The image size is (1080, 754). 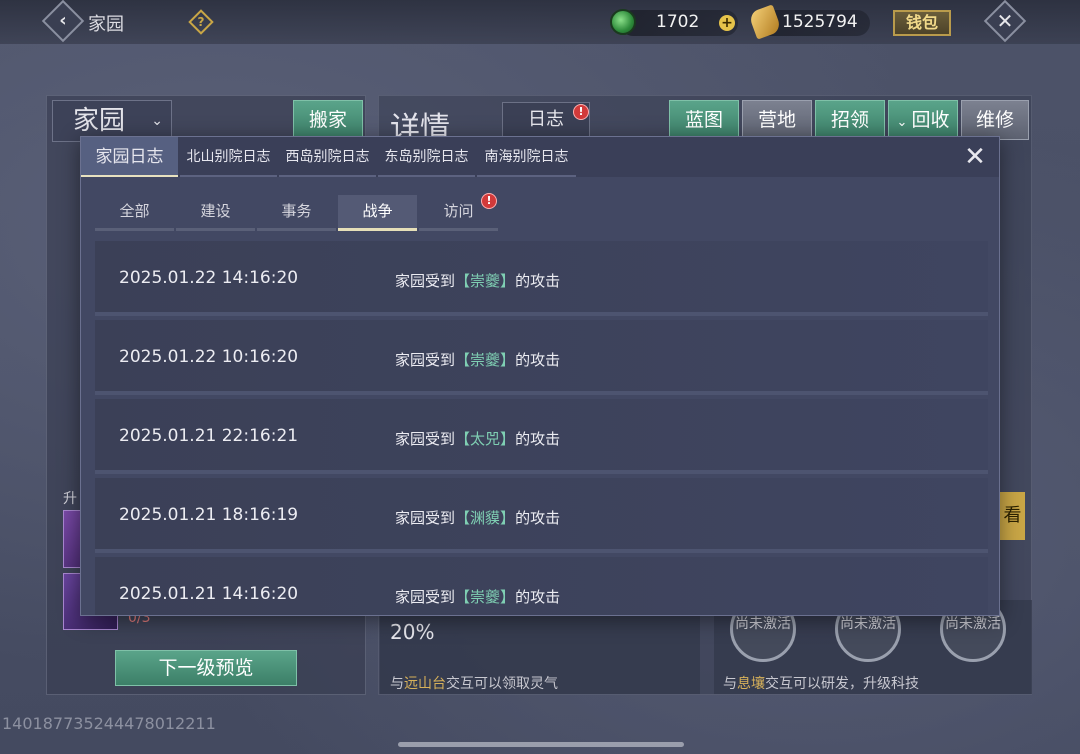 I want to click on tab-xidao-log: 西岛别院日志, so click(x=327, y=157).